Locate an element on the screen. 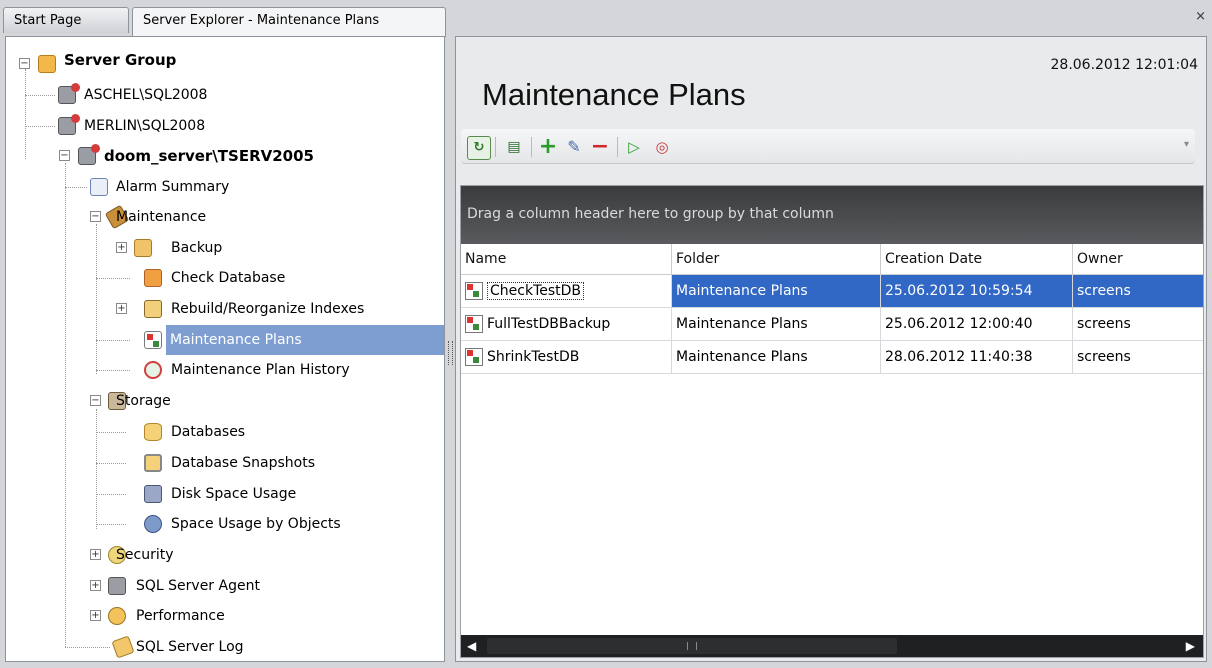  close-icon: × is located at coordinates (1200, 16).